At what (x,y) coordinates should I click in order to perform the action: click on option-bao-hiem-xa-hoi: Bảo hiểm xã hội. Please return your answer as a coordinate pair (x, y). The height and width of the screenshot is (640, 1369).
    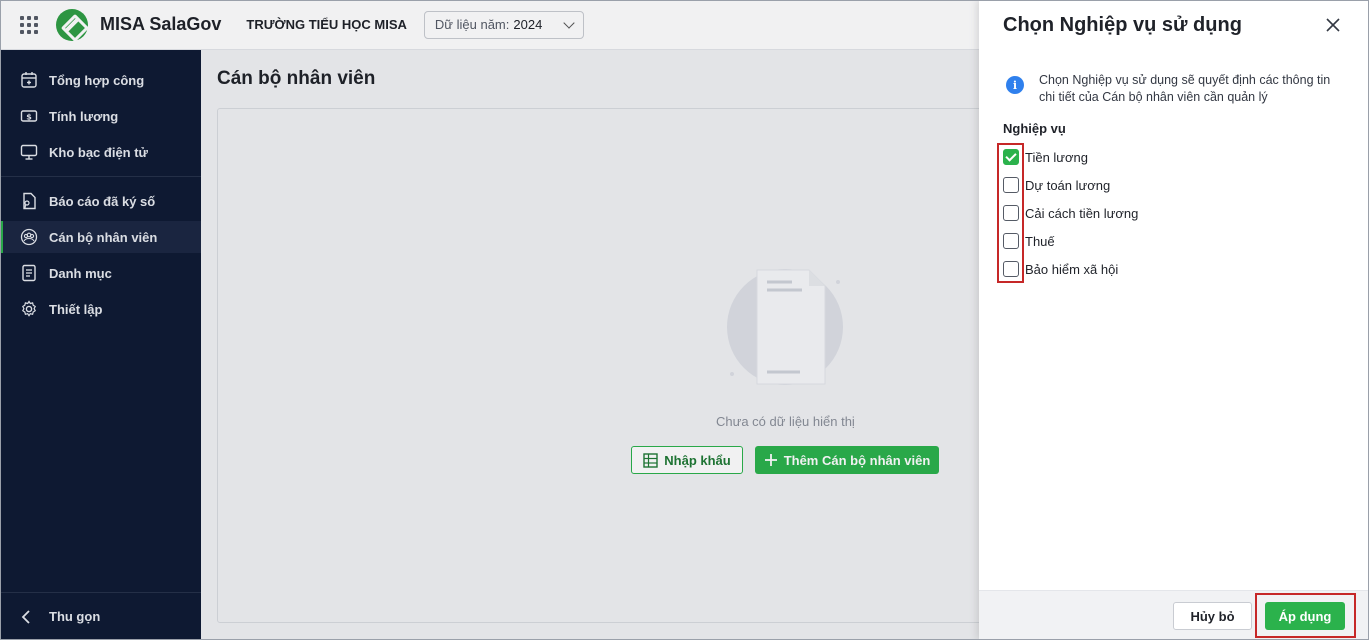
    Looking at the image, I should click on (1070, 269).